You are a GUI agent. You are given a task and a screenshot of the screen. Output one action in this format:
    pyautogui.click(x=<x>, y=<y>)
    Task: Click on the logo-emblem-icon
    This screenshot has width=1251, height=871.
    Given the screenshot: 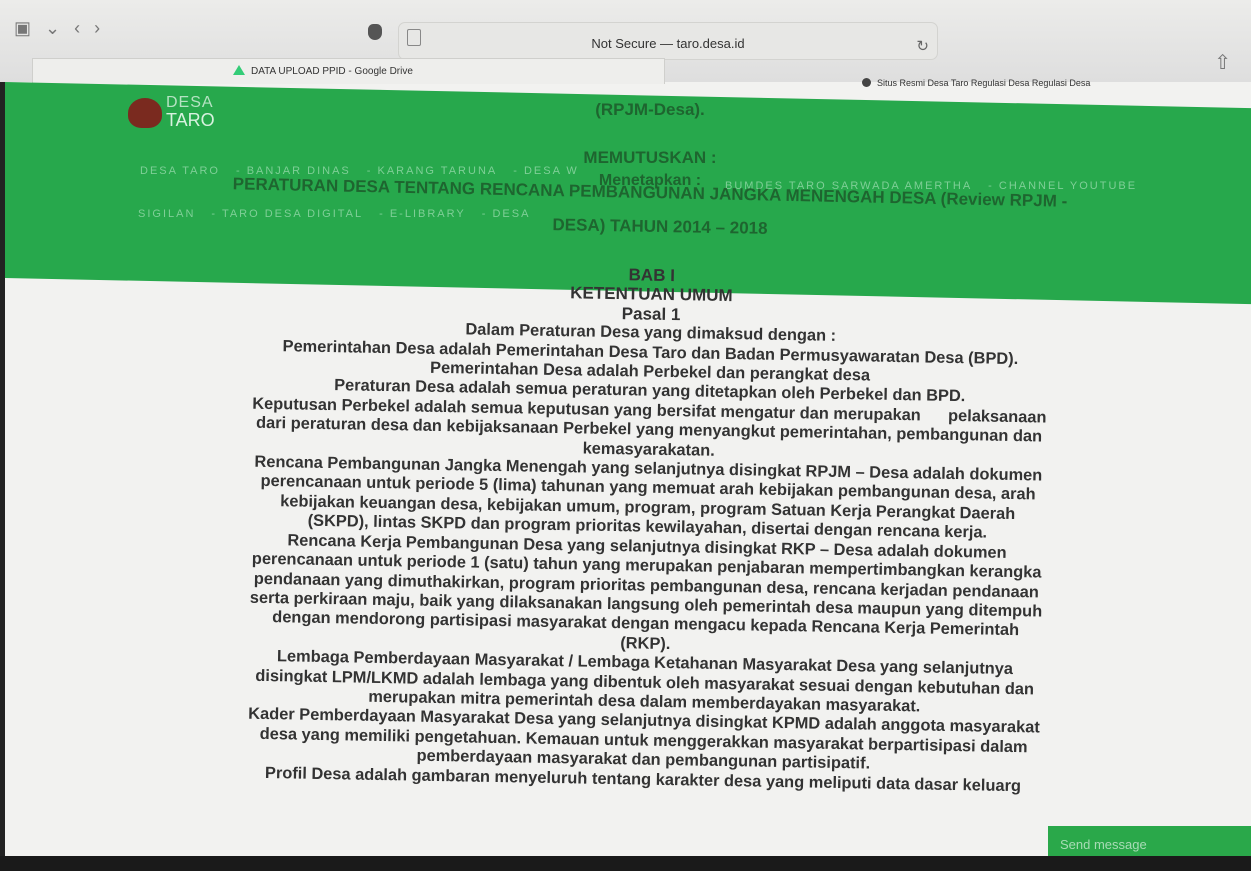 What is the action you would take?
    pyautogui.click(x=145, y=113)
    